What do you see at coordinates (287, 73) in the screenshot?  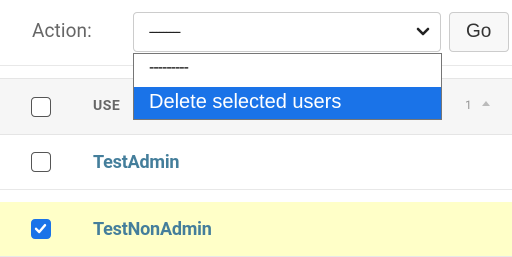 I see `action-option-placeholder: ---------` at bounding box center [287, 73].